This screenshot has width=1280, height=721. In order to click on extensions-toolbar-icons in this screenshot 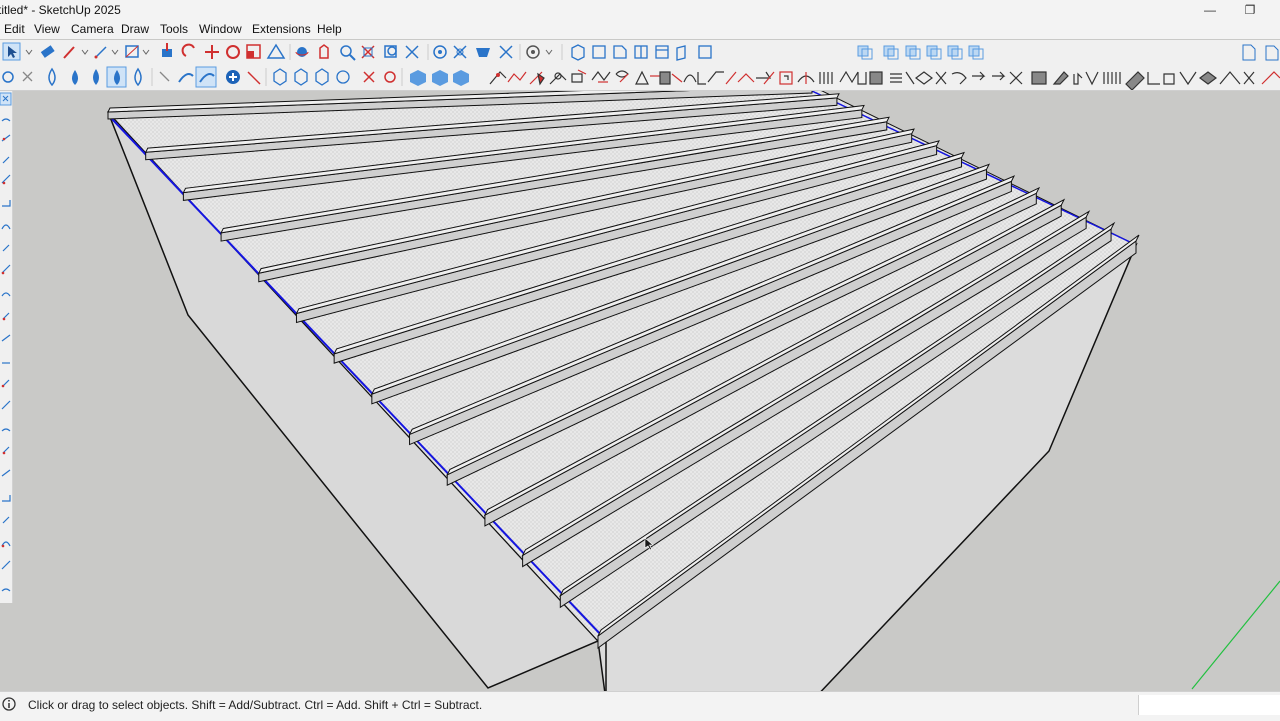, I will do `click(640, 77)`.